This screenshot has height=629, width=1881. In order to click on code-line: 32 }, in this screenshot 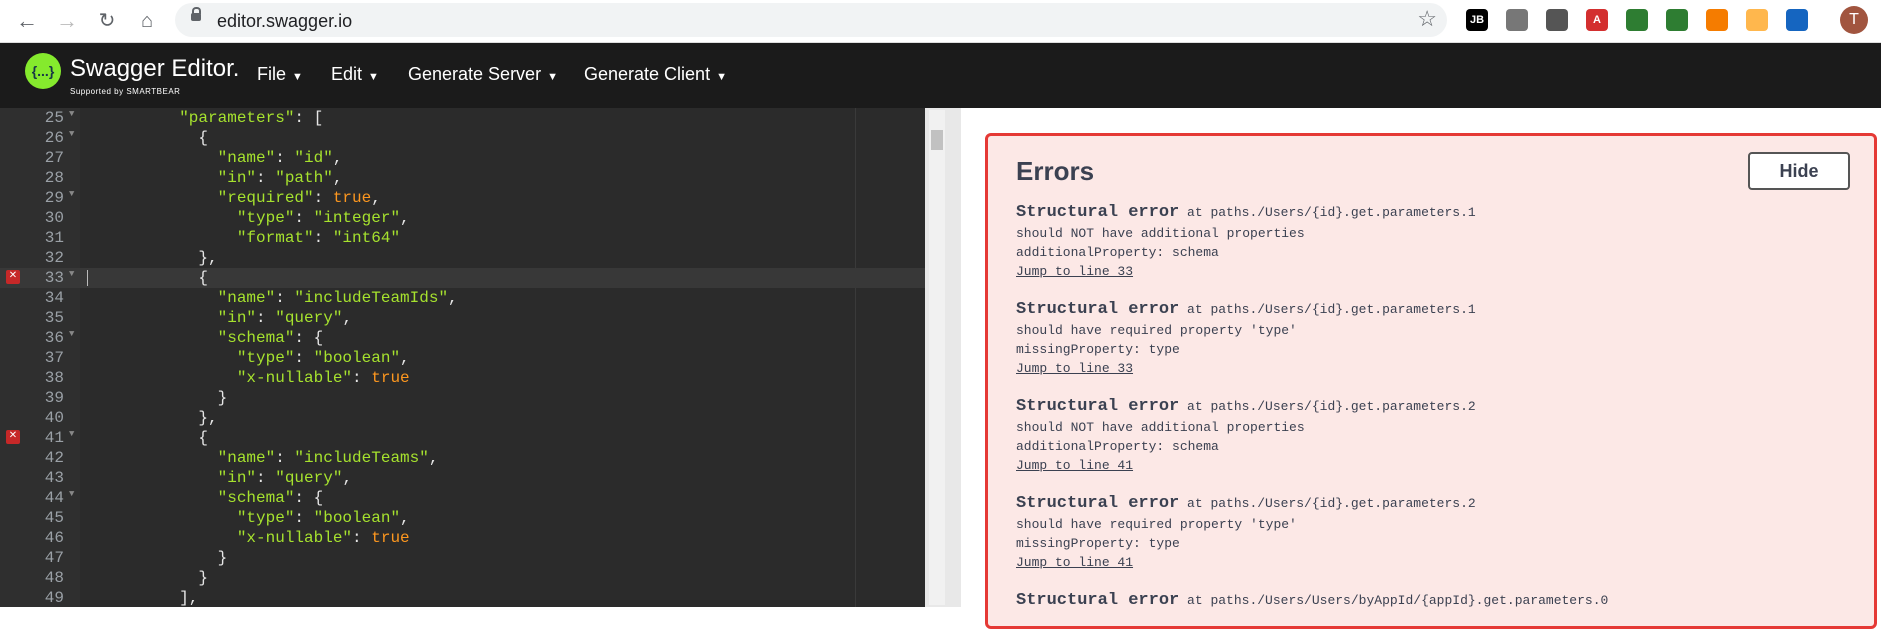, I will do `click(462, 258)`.